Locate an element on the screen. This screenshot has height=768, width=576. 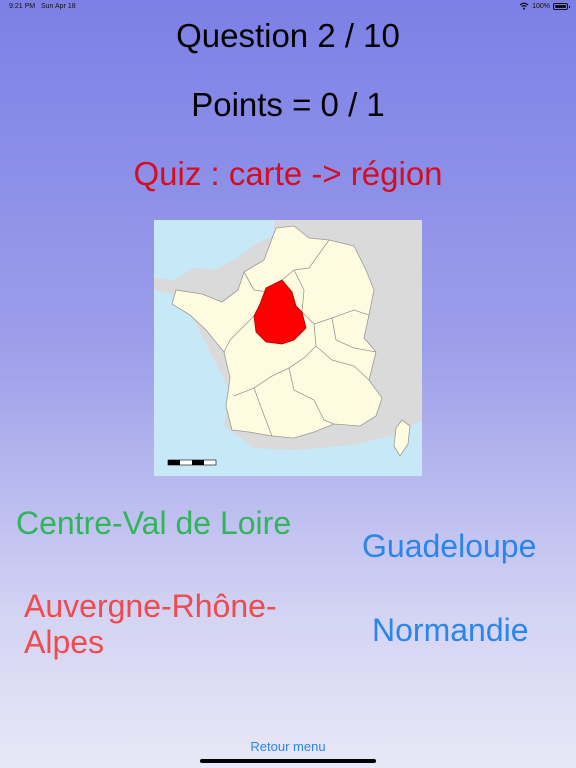
answer-button-3: Guadeloupe is located at coordinates (449, 546).